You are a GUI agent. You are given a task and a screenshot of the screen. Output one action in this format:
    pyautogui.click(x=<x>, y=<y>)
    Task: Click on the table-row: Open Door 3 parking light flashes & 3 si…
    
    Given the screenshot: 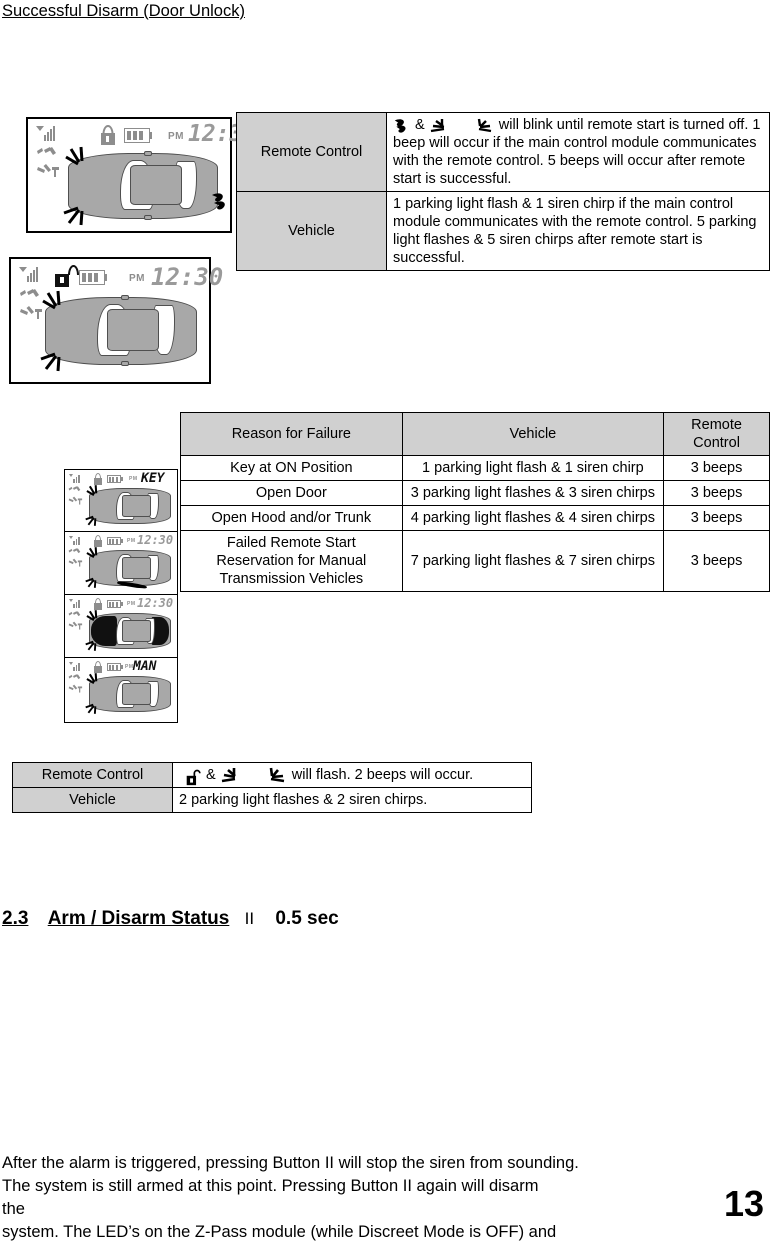 What is the action you would take?
    pyautogui.click(x=475, y=493)
    